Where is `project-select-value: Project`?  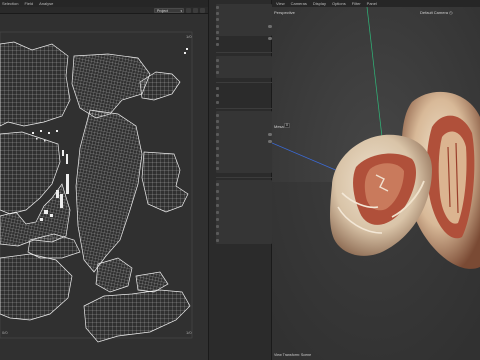 project-select-value: Project is located at coordinates (162, 11).